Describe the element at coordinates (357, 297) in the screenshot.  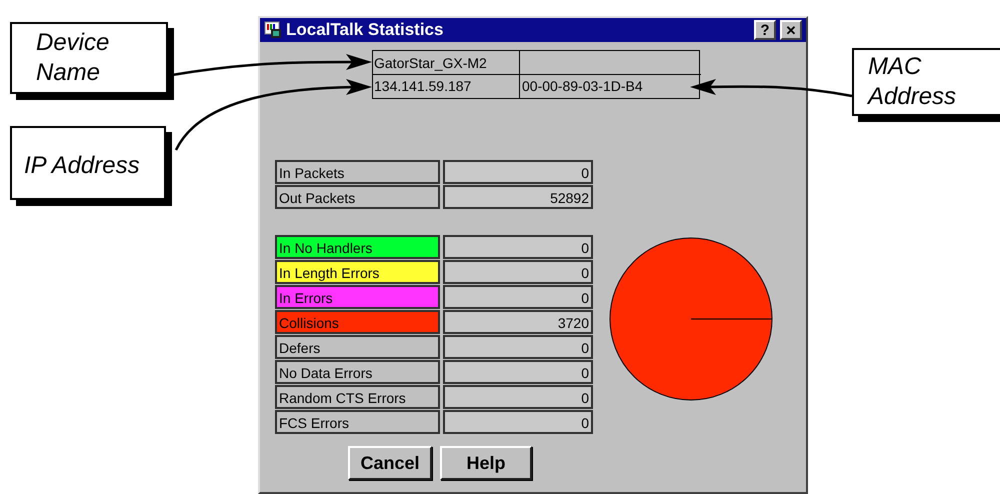
I see `stat-label: In Errors` at that location.